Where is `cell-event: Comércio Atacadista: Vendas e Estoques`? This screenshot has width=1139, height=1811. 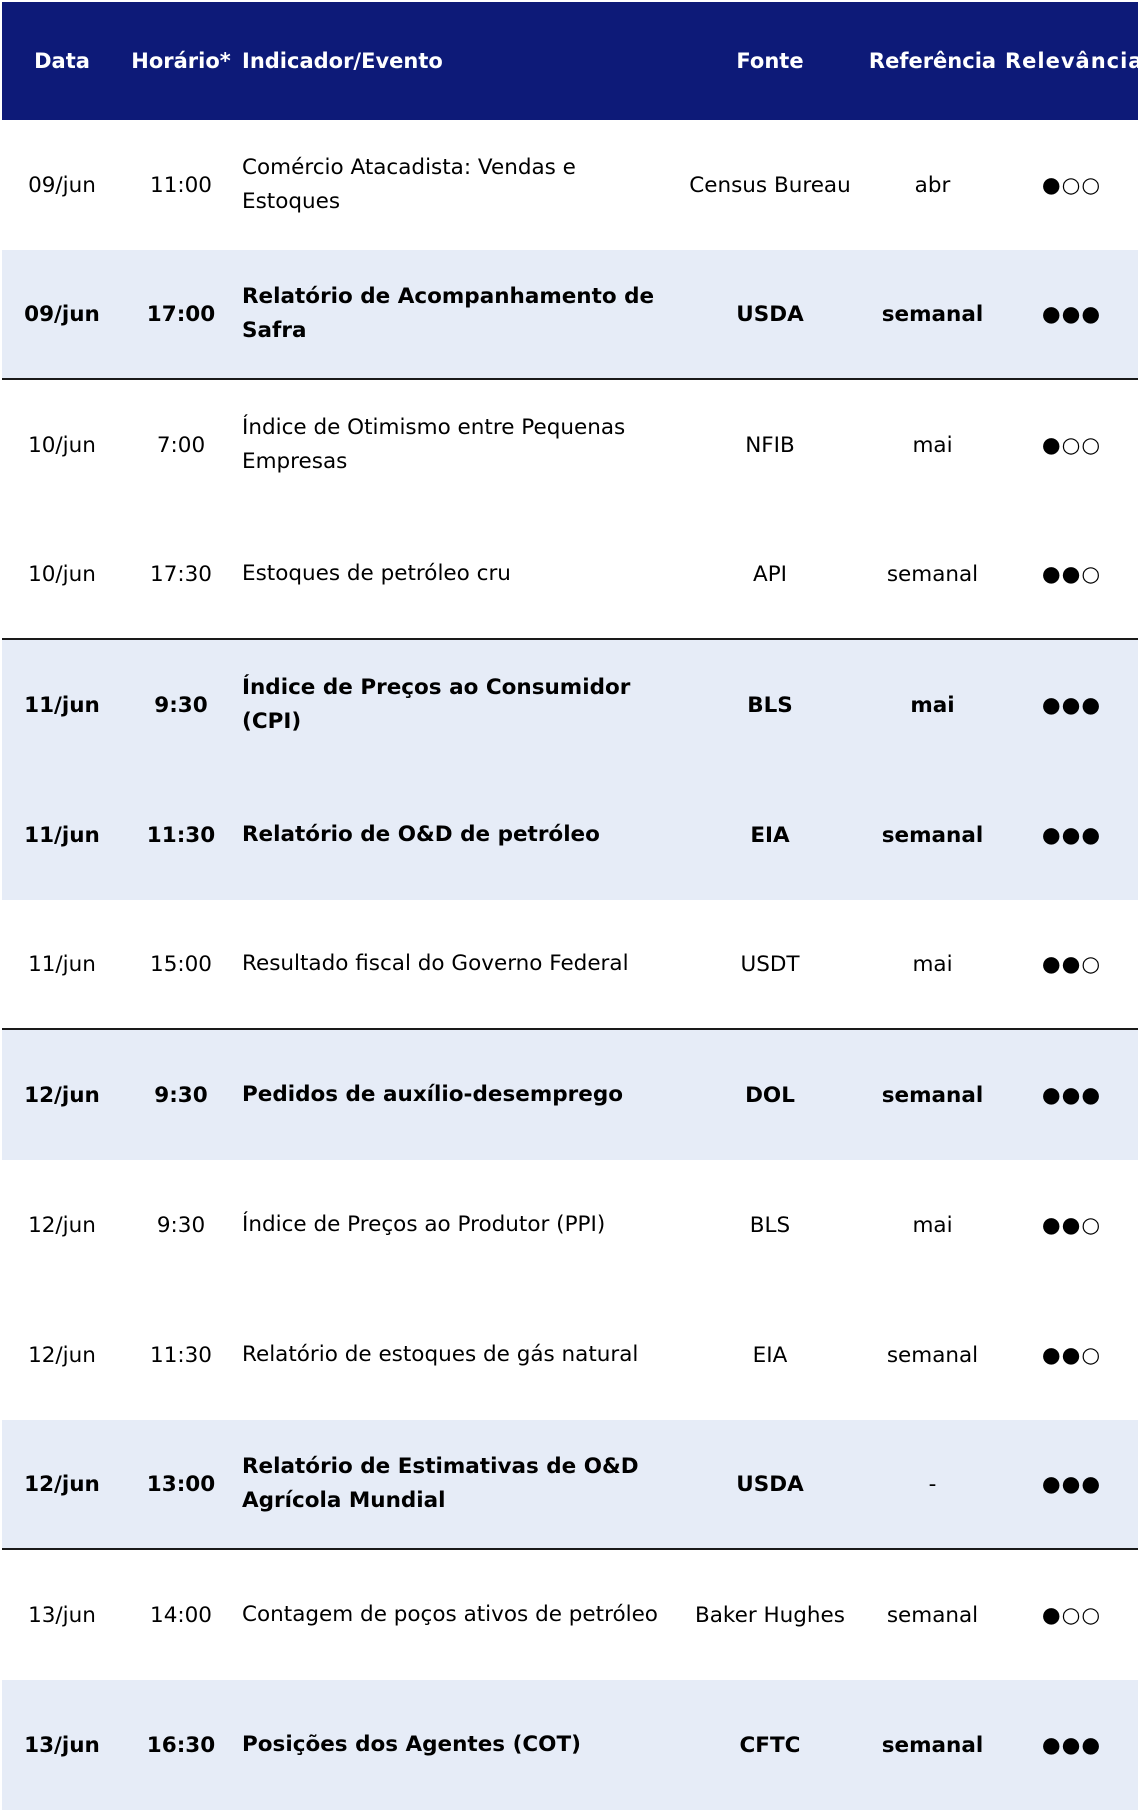 cell-event: Comércio Atacadista: Vendas e Estoques is located at coordinates (409, 184).